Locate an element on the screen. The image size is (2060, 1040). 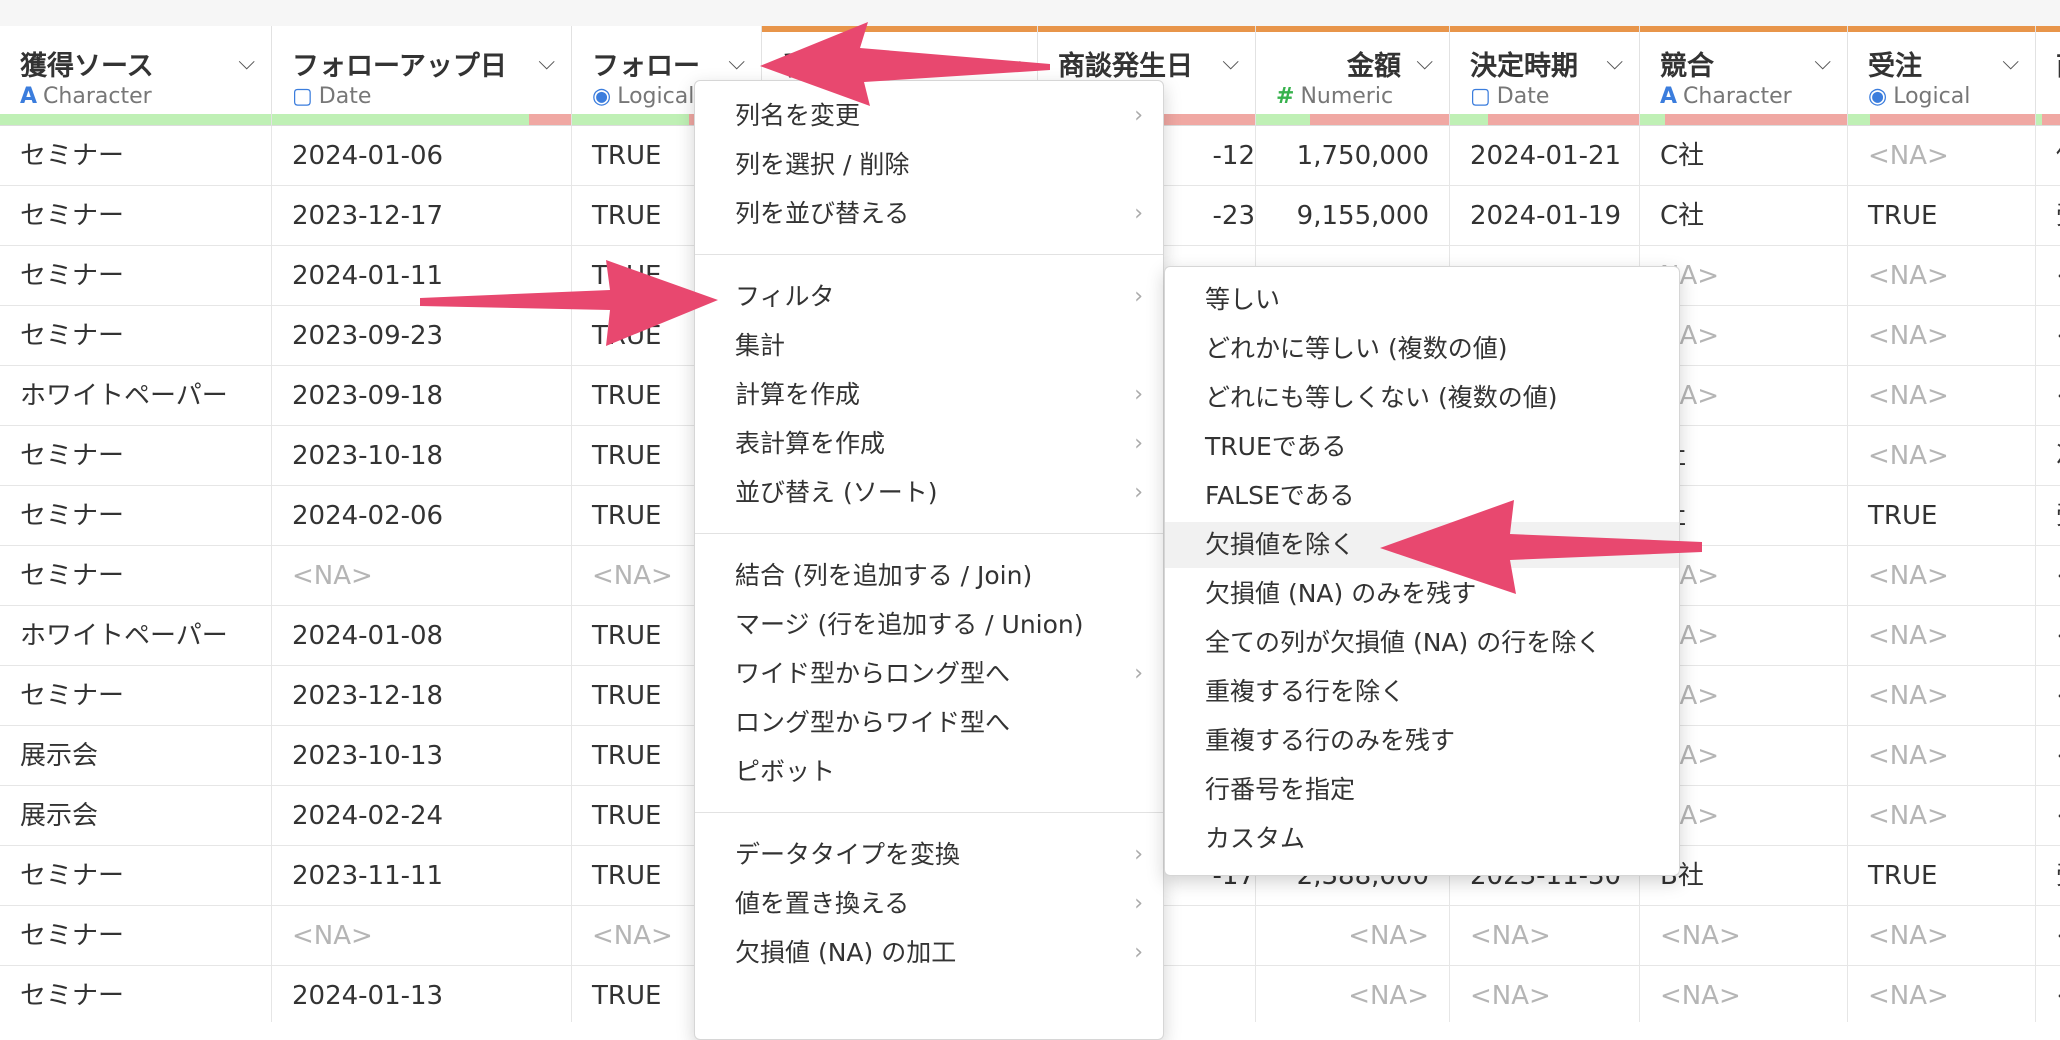
table-cell: 2024-01-08 is located at coordinates (422, 636).